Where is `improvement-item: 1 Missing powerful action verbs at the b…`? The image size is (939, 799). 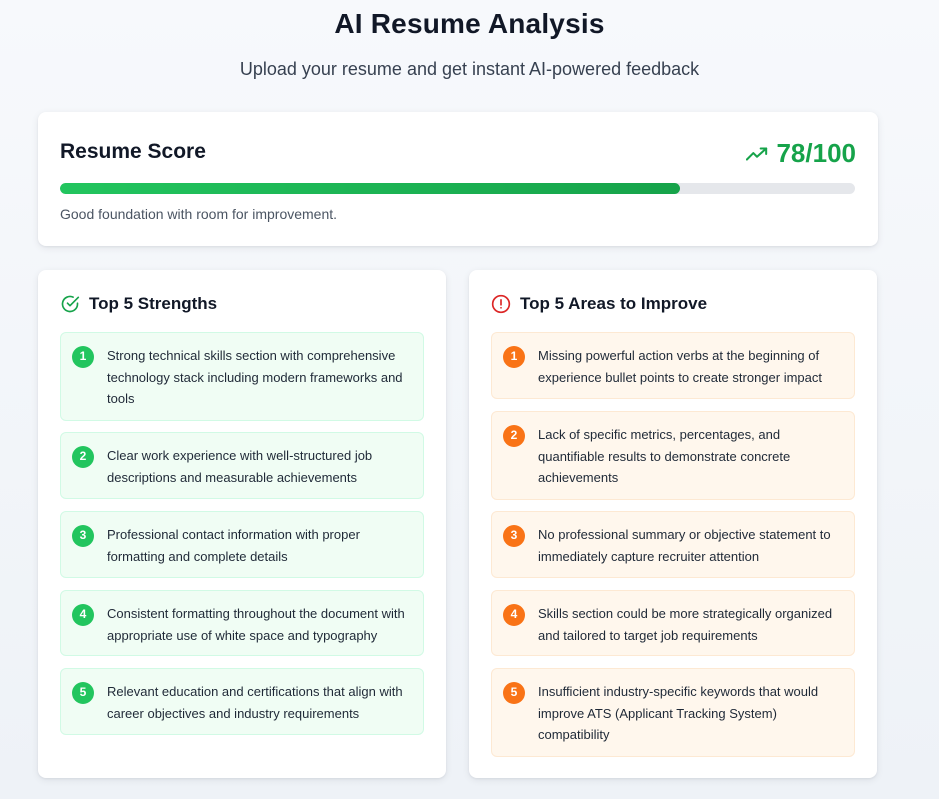 improvement-item: 1 Missing powerful action verbs at the b… is located at coordinates (673, 365).